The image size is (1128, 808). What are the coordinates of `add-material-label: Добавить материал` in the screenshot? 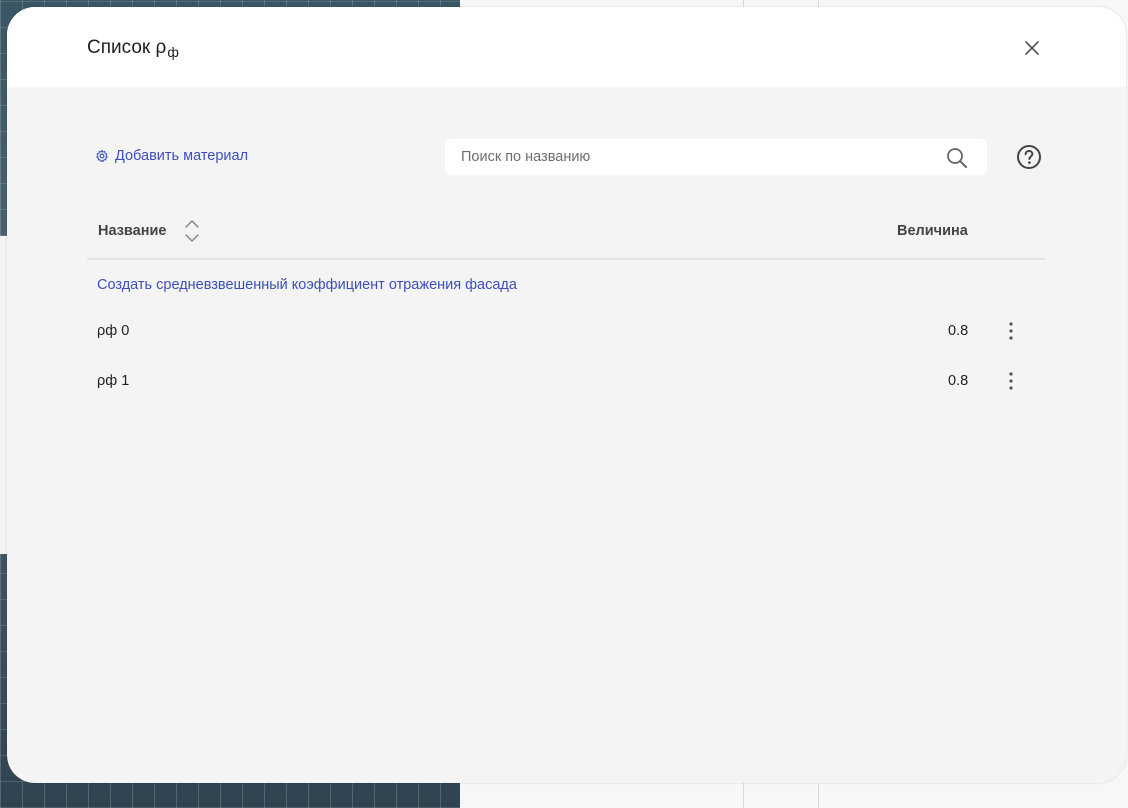 It's located at (182, 156).